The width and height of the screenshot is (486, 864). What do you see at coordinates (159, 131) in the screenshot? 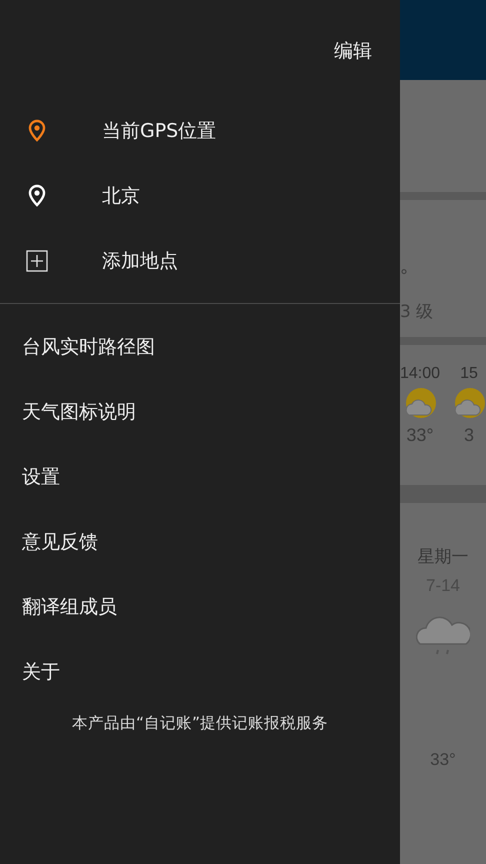
I see `location-label: 当前GPS位置` at bounding box center [159, 131].